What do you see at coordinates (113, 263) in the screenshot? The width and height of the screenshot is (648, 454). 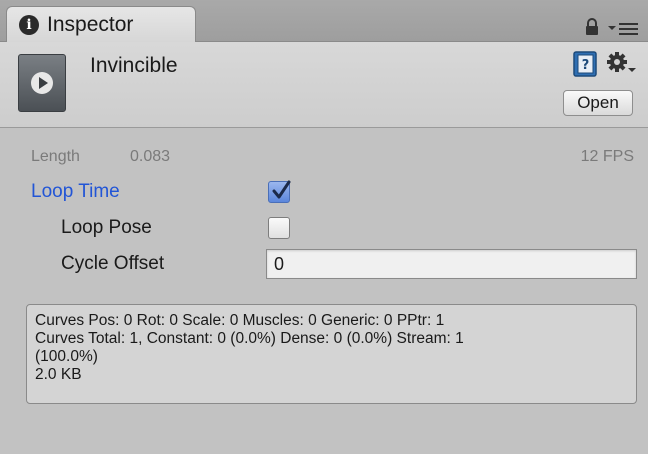 I see `cycle-offset-label: Cycle Offset` at bounding box center [113, 263].